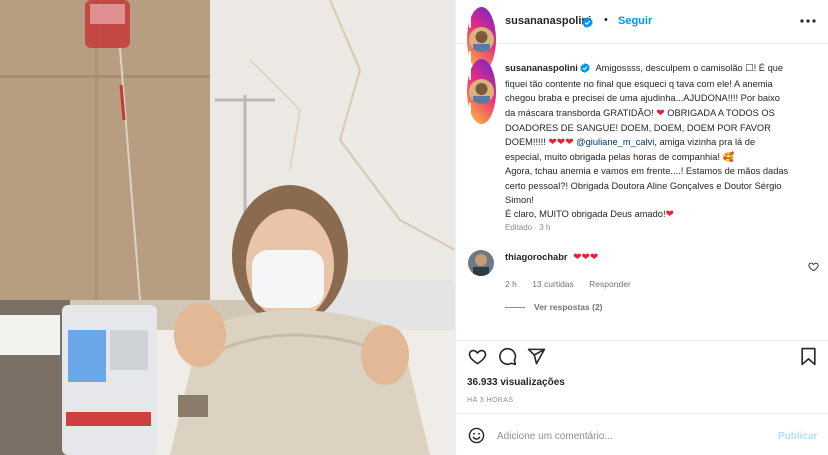  What do you see at coordinates (808, 23) in the screenshot?
I see `more-options-icon` at bounding box center [808, 23].